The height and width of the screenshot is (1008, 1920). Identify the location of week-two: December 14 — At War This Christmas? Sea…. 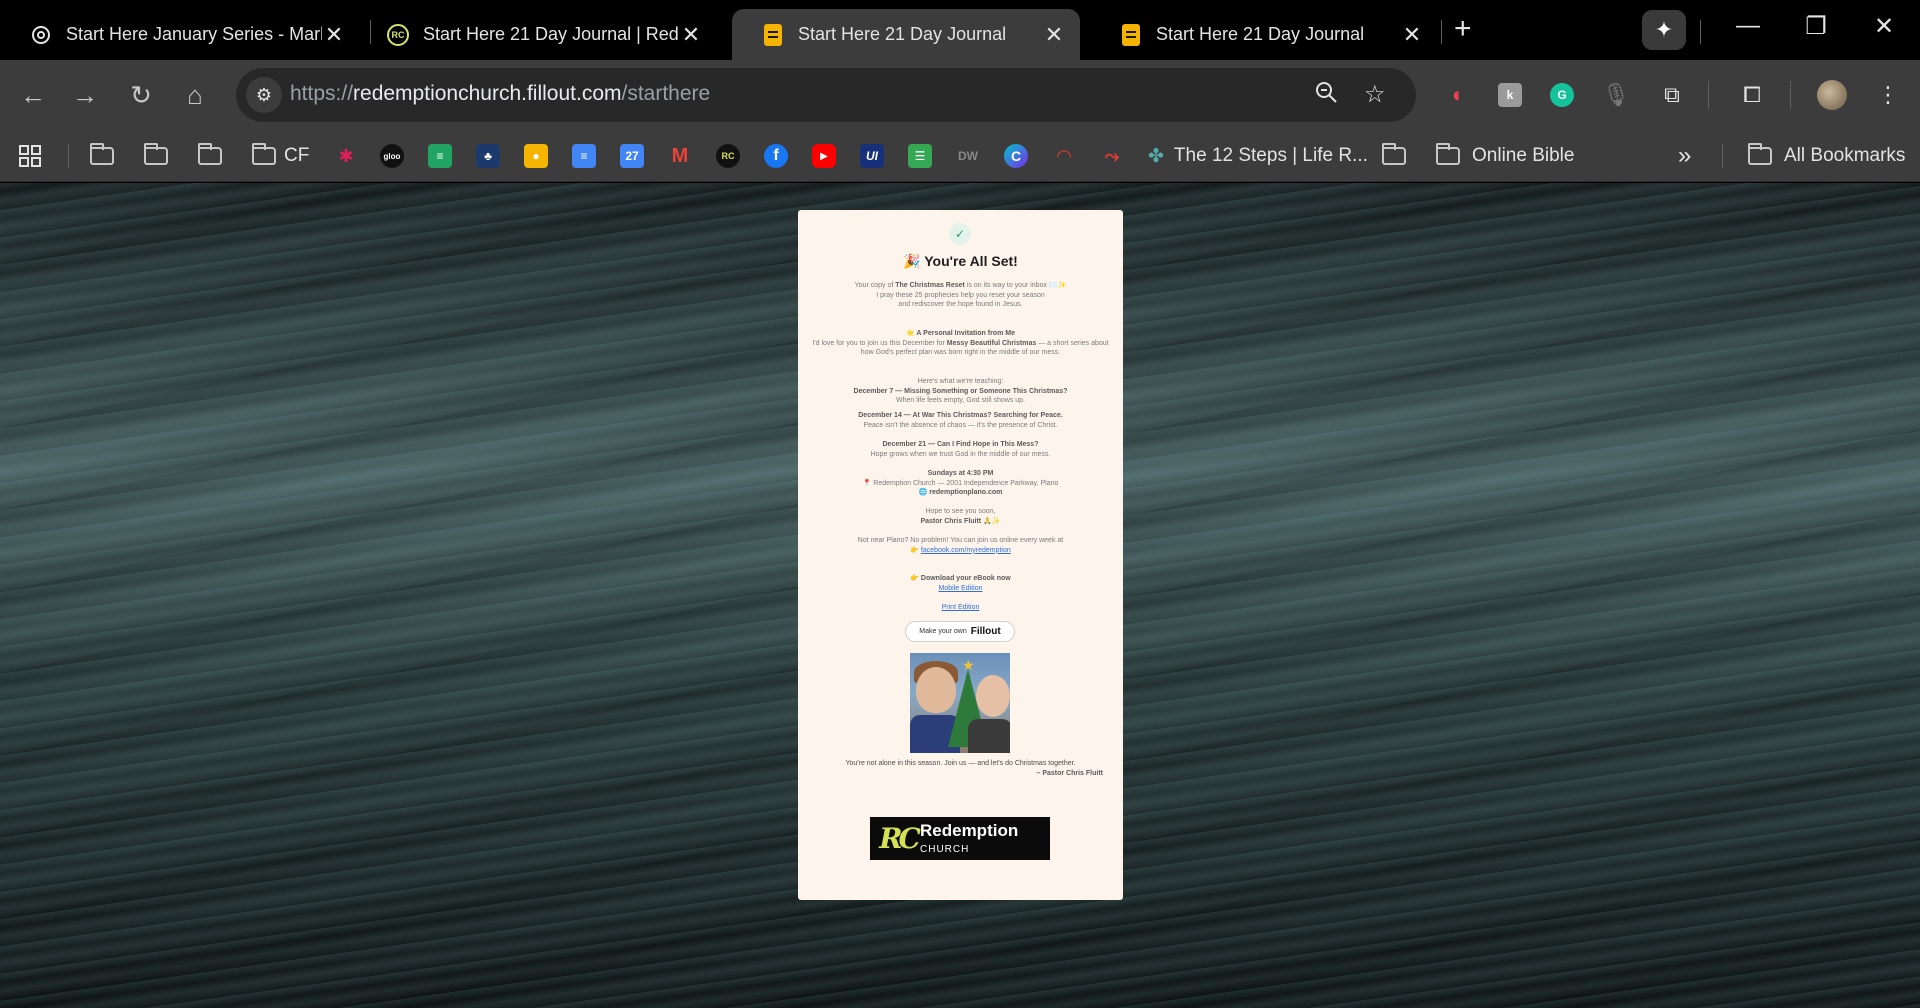
(960, 420).